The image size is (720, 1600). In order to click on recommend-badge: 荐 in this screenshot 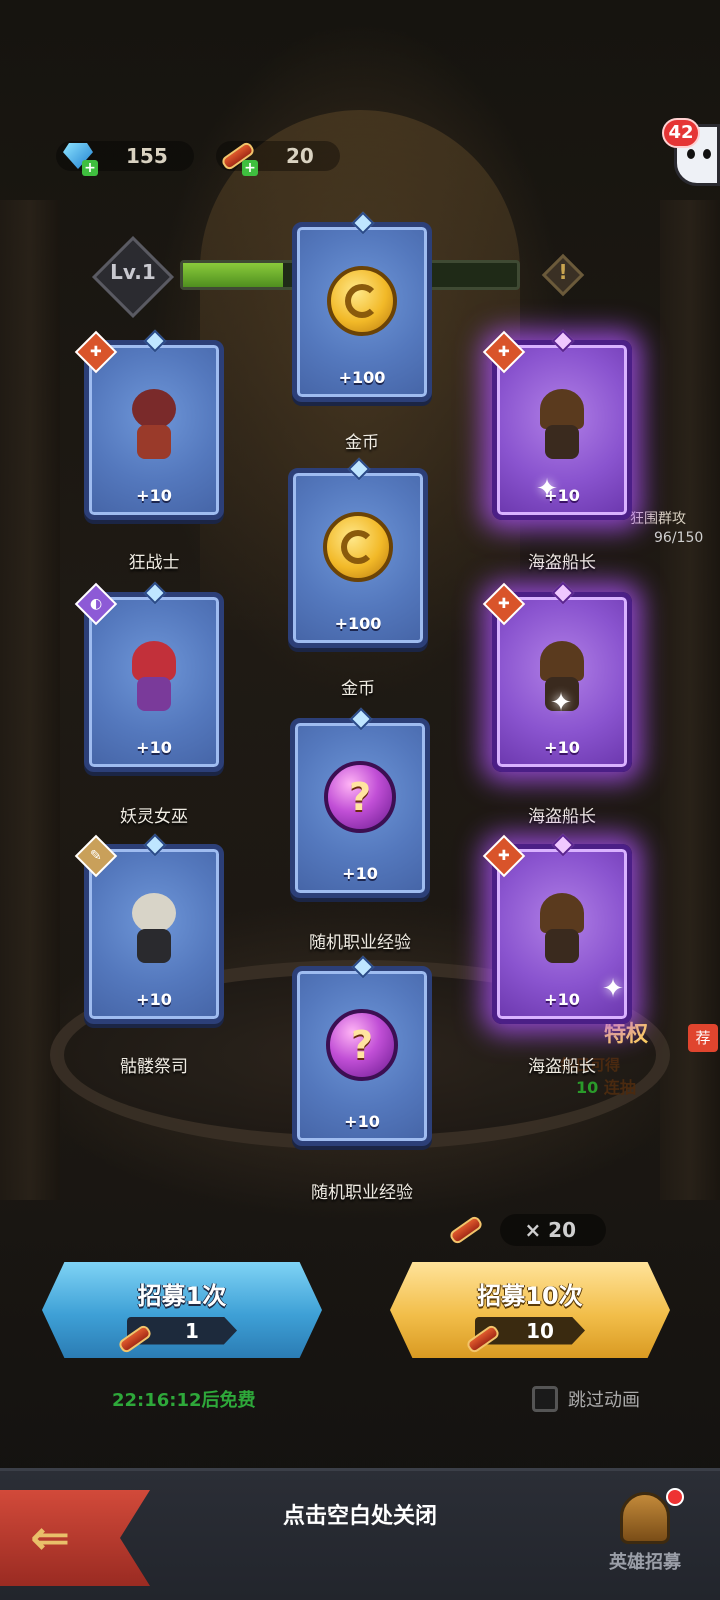, I will do `click(703, 1038)`.